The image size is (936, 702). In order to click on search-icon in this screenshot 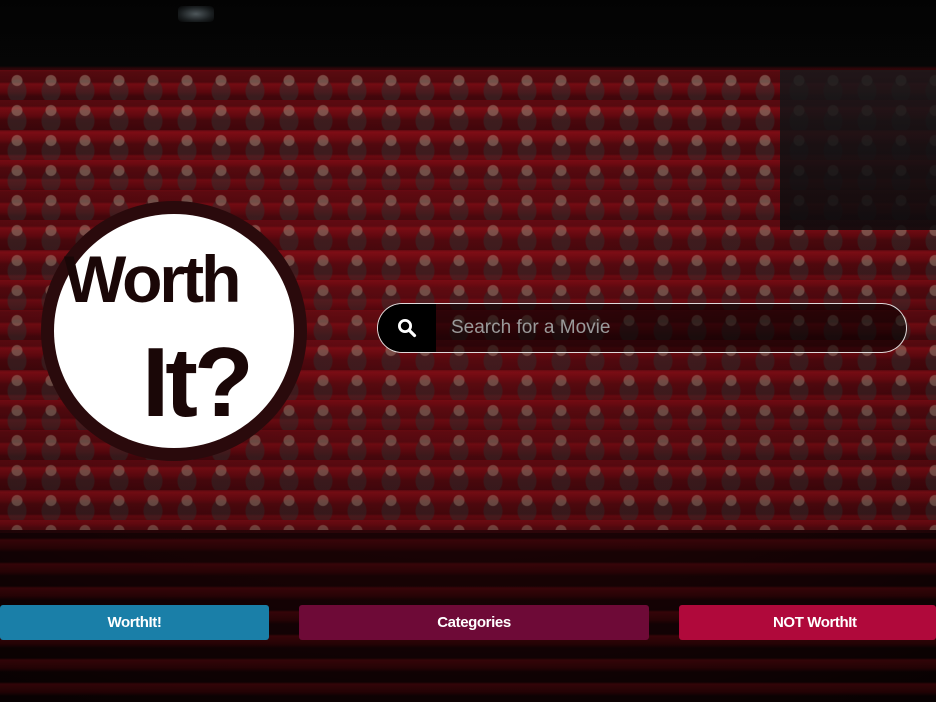, I will do `click(407, 328)`.